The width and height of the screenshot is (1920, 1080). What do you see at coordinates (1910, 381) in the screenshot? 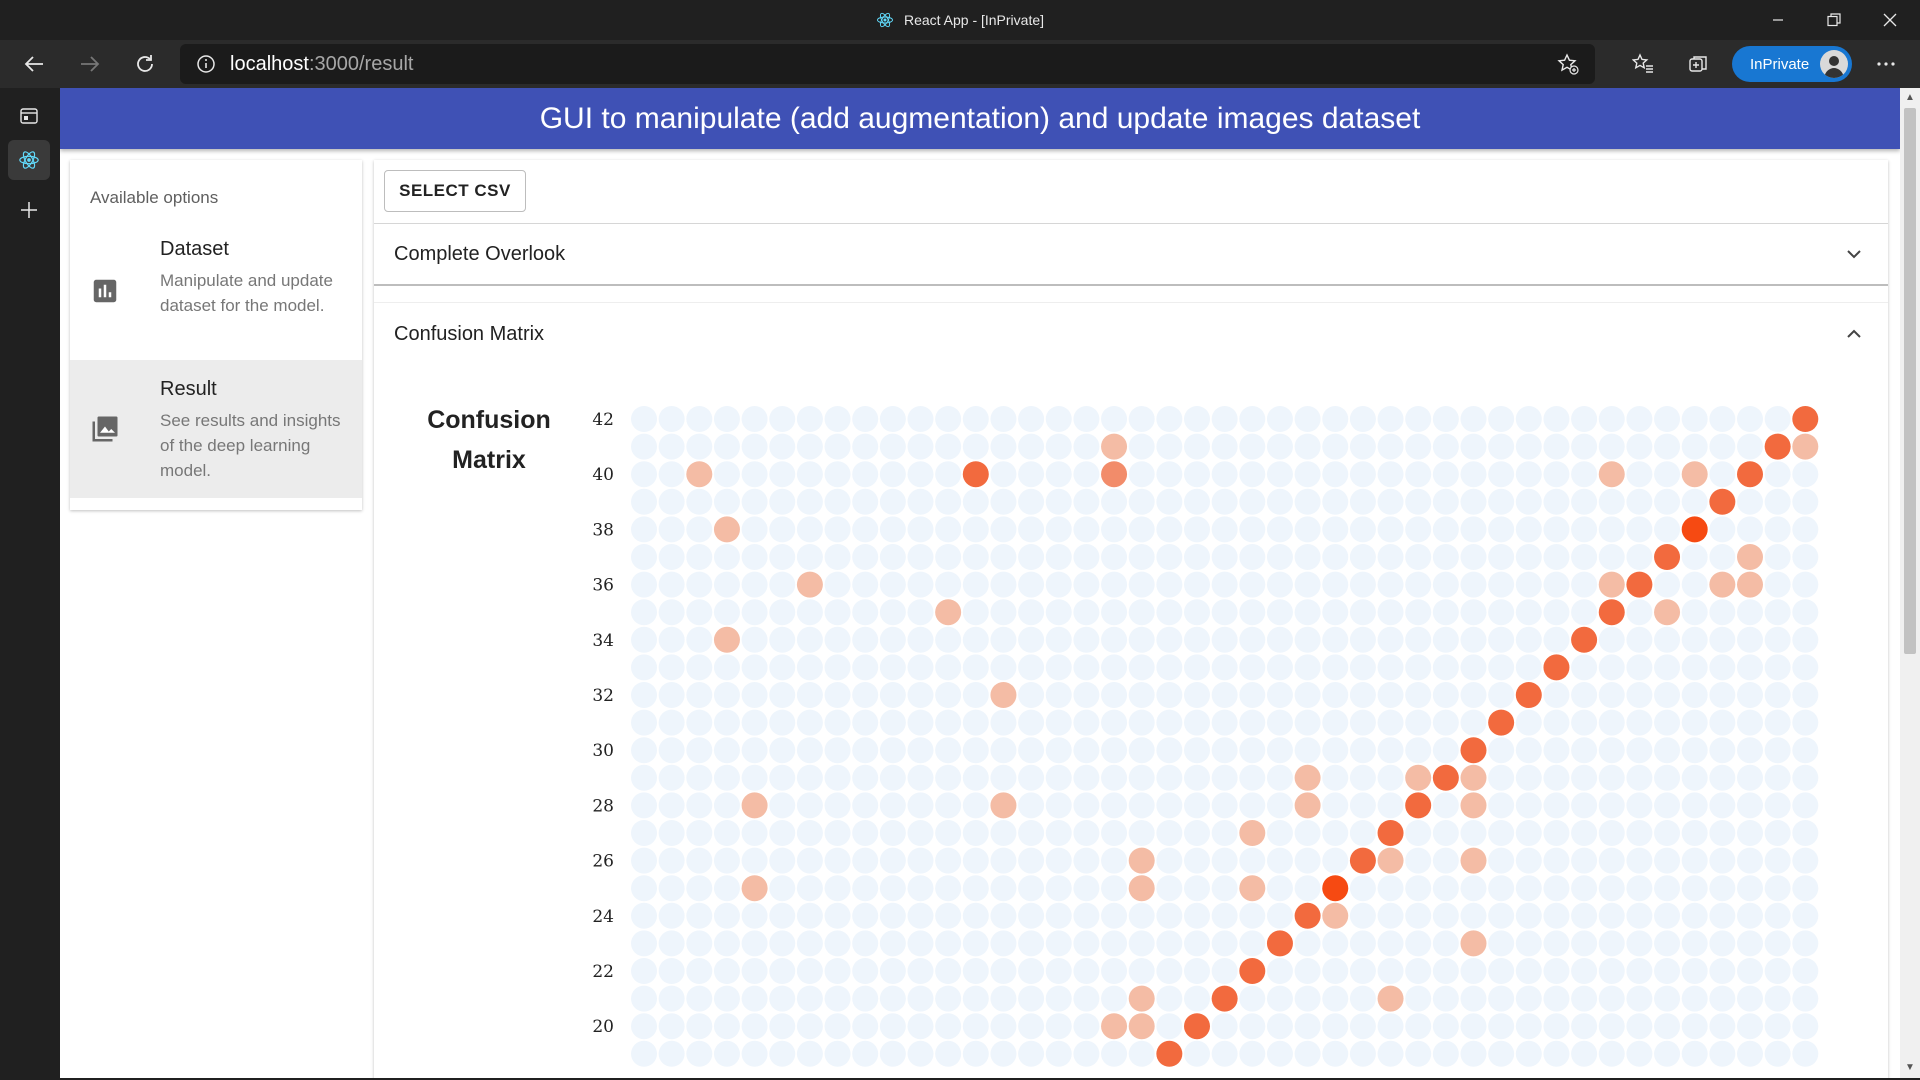
I see `scrollbar-thumb` at bounding box center [1910, 381].